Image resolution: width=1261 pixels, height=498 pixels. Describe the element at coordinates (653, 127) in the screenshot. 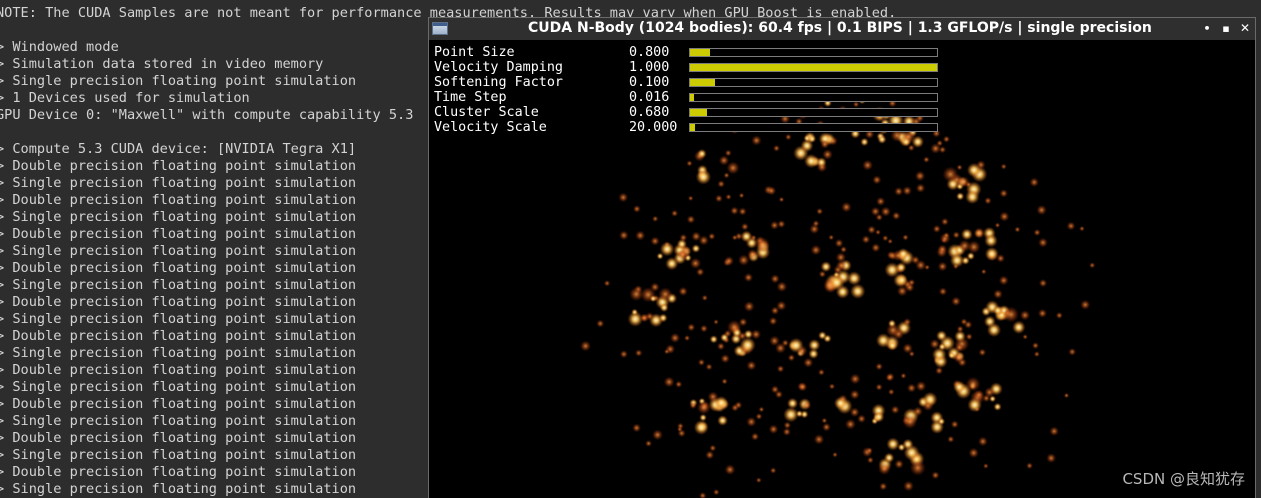

I see `param-value: 20.000` at that location.